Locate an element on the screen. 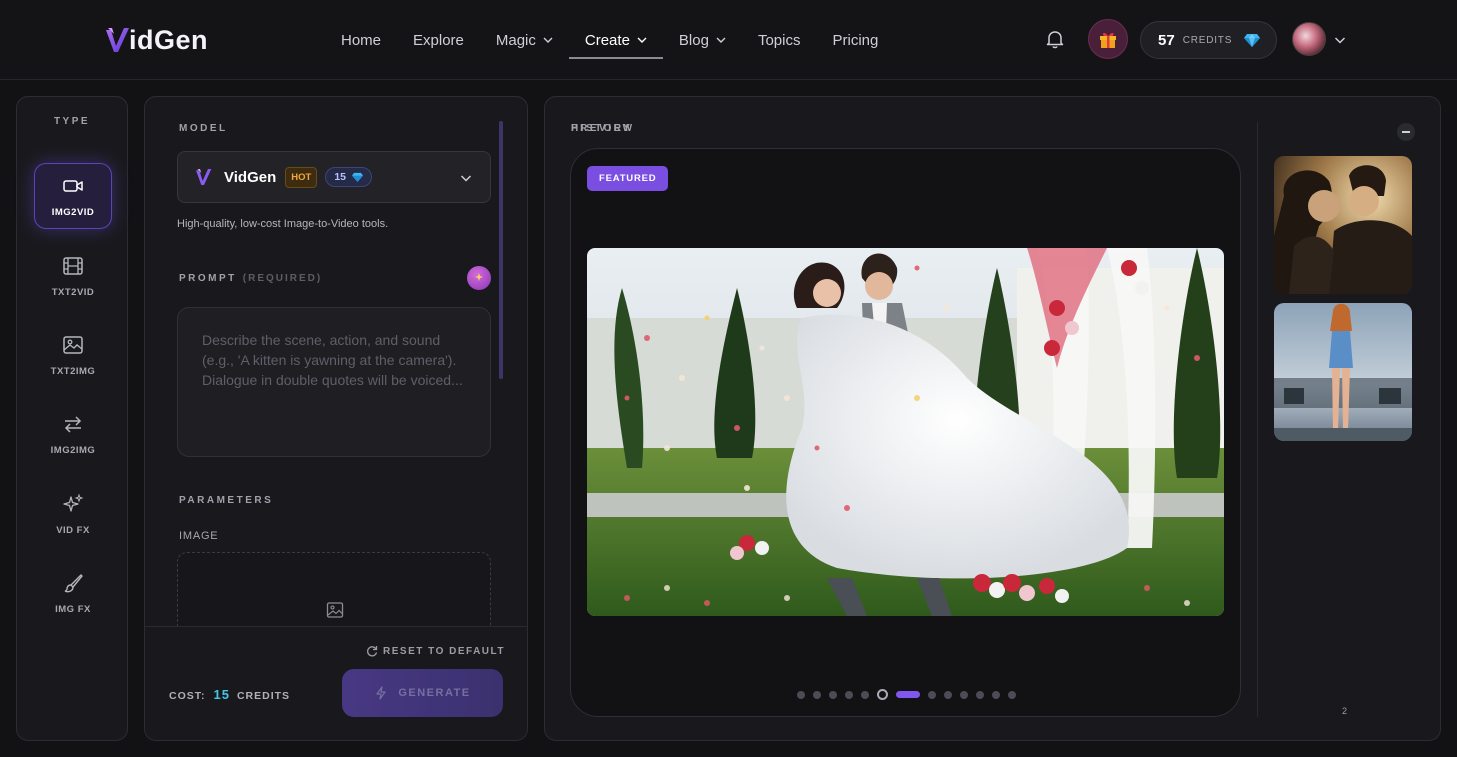 This screenshot has height=757, width=1457. prompt-title-row: PROMPT (REQUIRED) is located at coordinates (250, 278).